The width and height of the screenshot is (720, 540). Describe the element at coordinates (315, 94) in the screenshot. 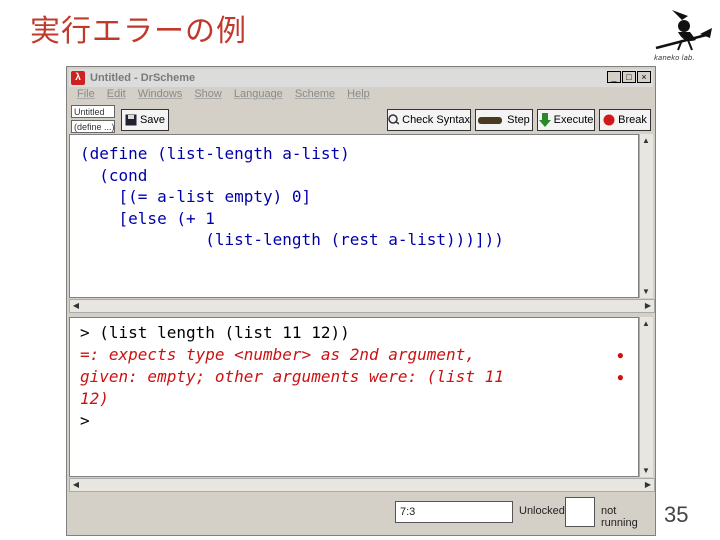

I see `menu-scheme: Scheme` at that location.